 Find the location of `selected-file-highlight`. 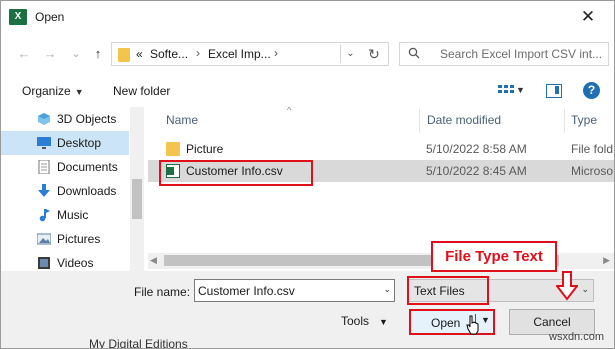

selected-file-highlight is located at coordinates (236, 173).